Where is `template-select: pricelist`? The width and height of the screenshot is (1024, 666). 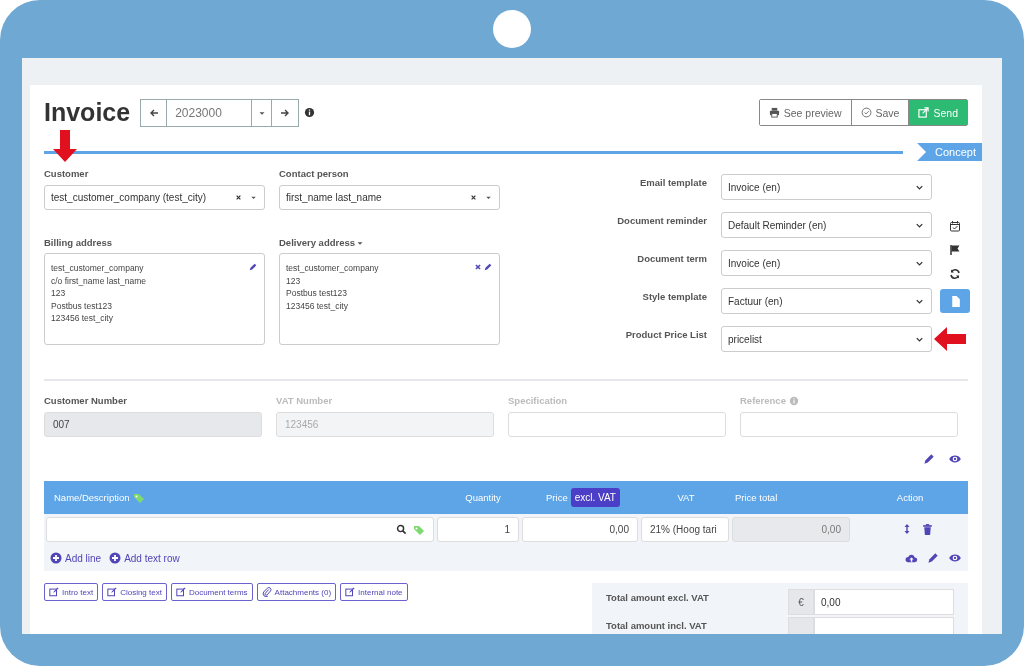
template-select: pricelist is located at coordinates (826, 339).